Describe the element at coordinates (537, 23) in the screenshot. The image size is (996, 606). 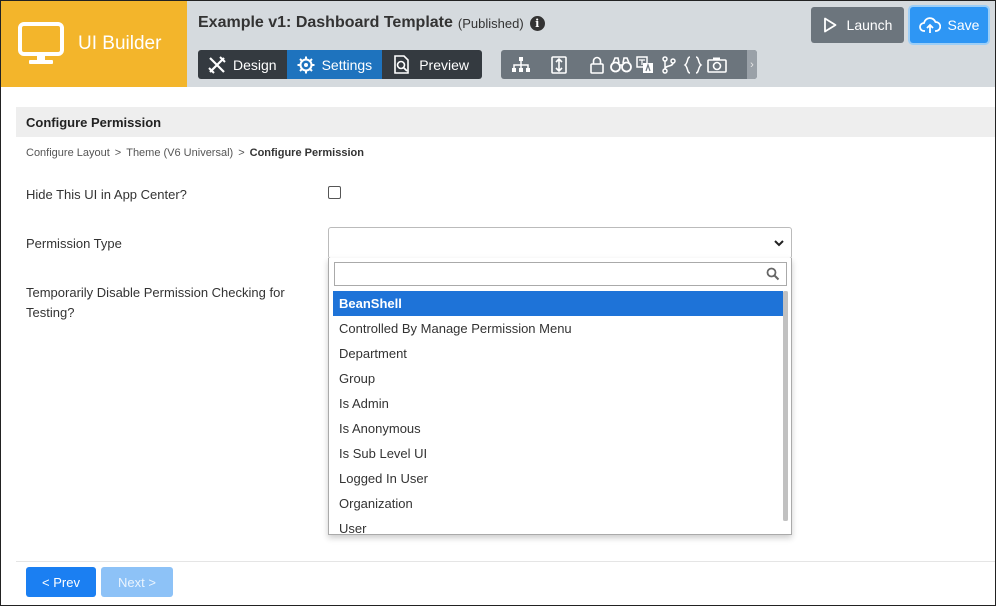
I see `info-icon: i` at that location.